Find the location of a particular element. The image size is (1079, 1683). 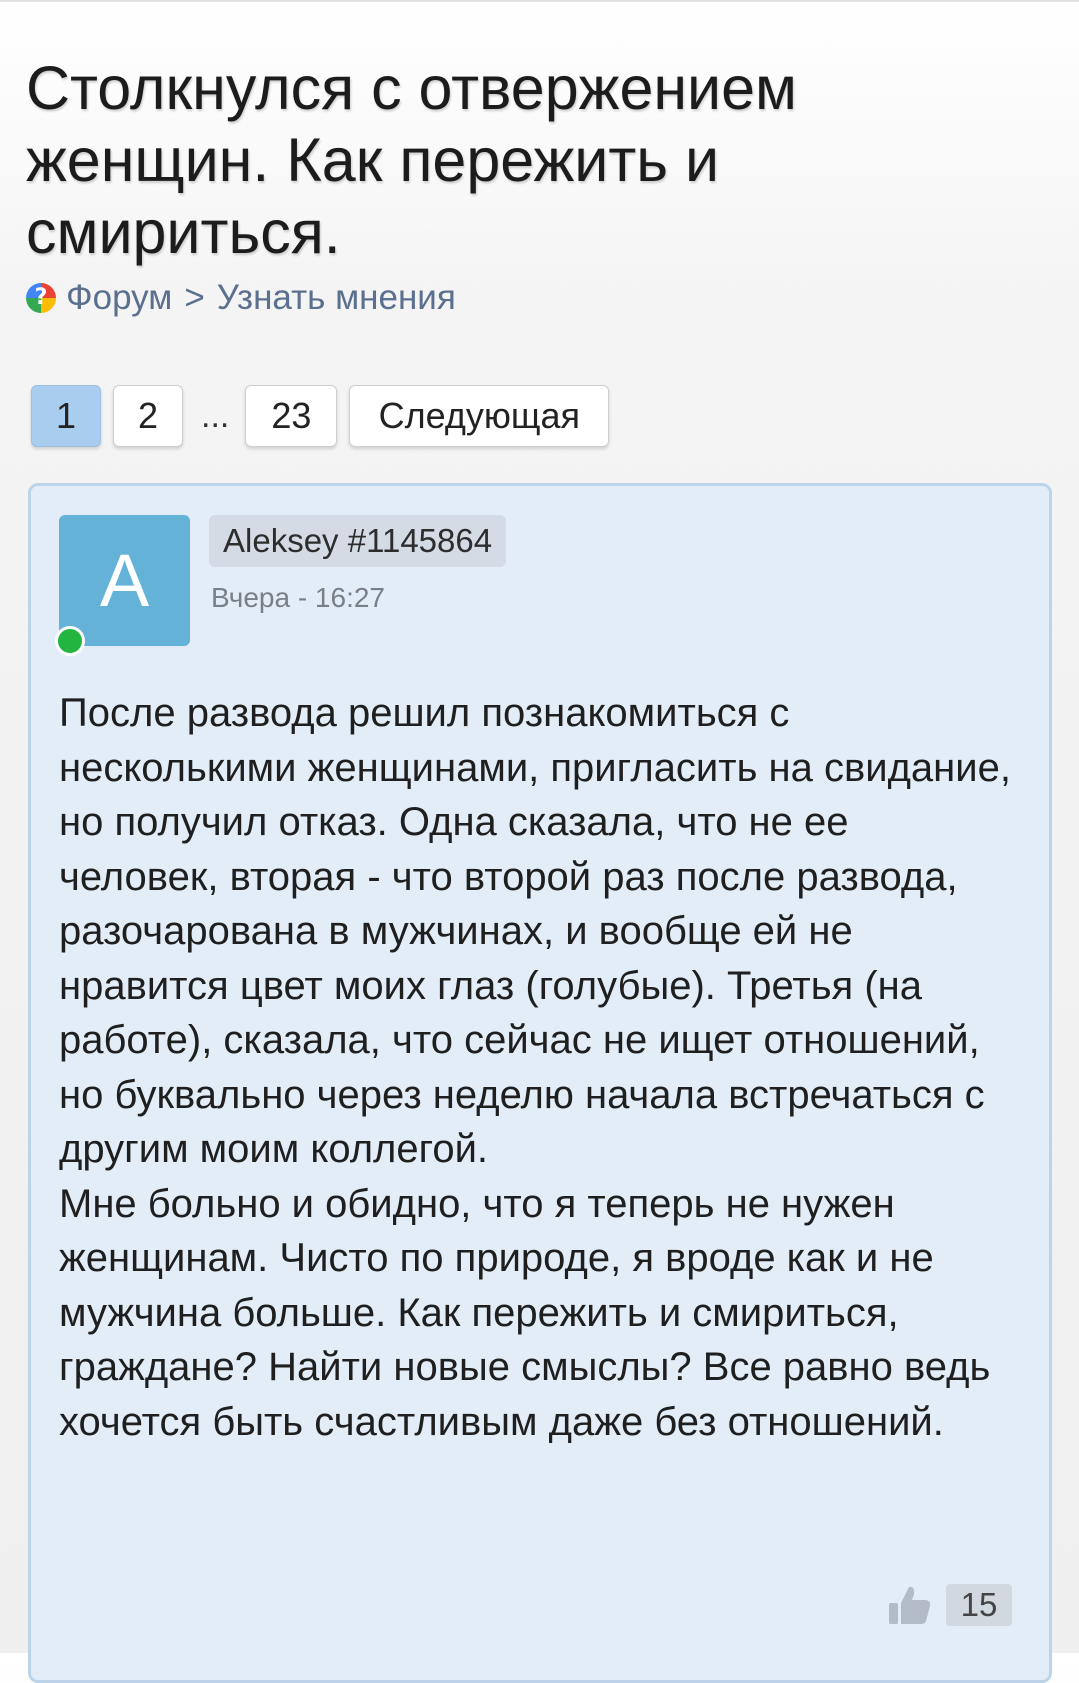

like-section: 15 is located at coordinates (950, 1605).